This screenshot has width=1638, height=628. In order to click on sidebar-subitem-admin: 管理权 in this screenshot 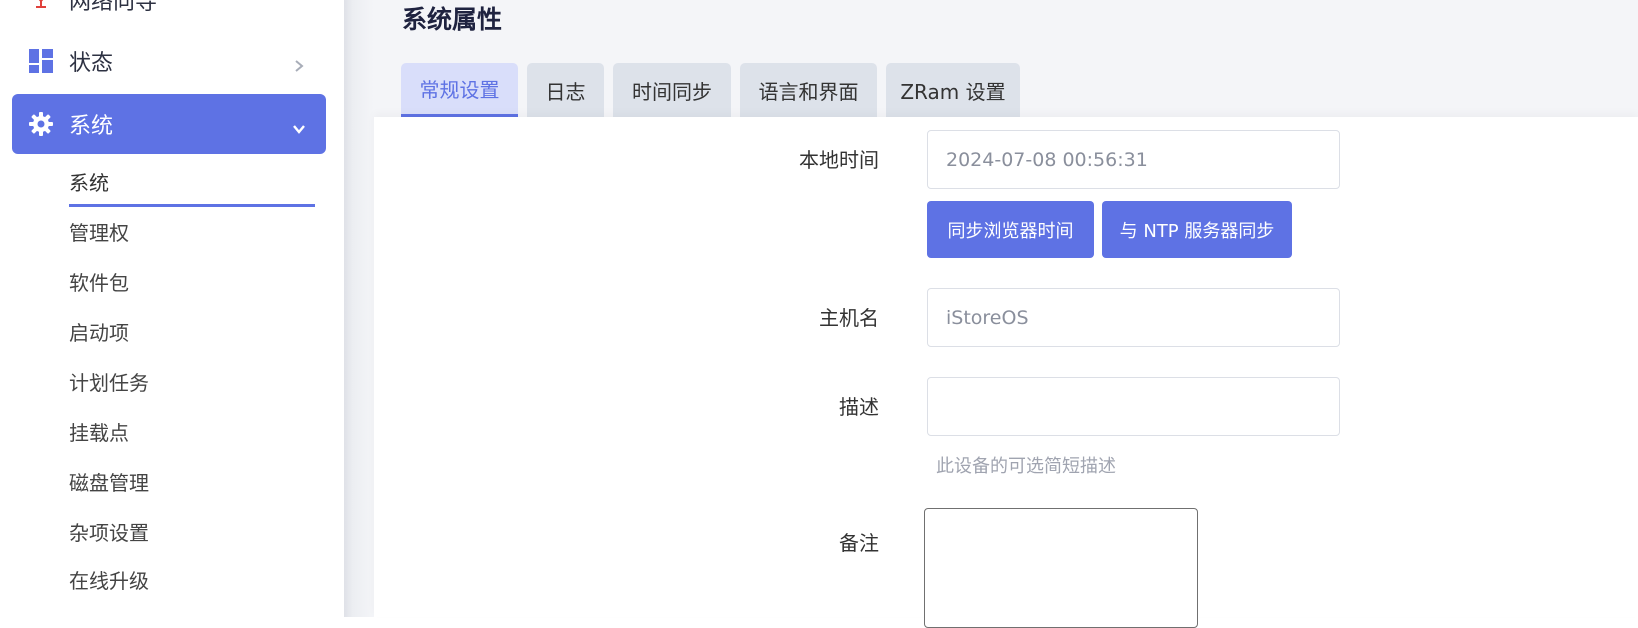, I will do `click(99, 233)`.